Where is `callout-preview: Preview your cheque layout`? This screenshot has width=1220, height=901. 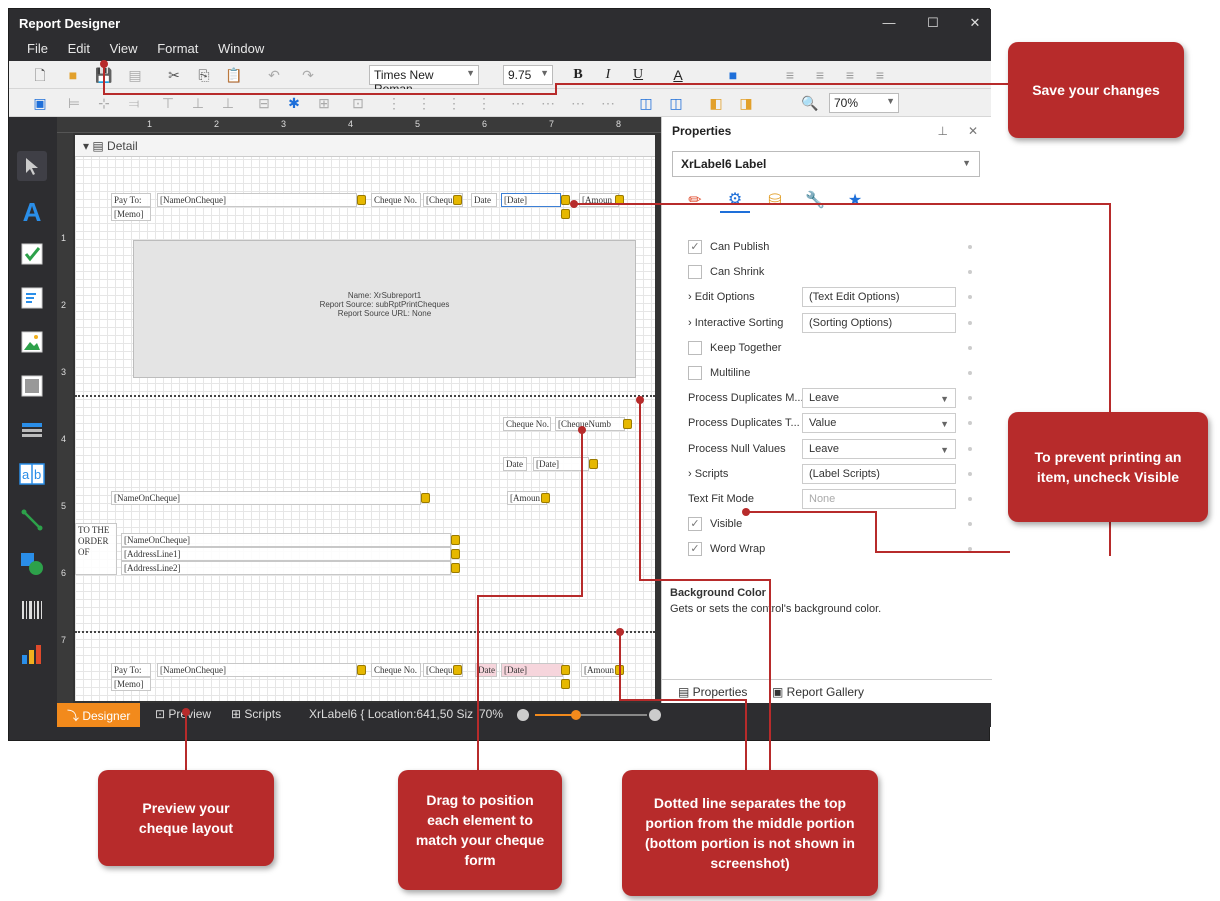
callout-preview: Preview your cheque layout is located at coordinates (186, 818).